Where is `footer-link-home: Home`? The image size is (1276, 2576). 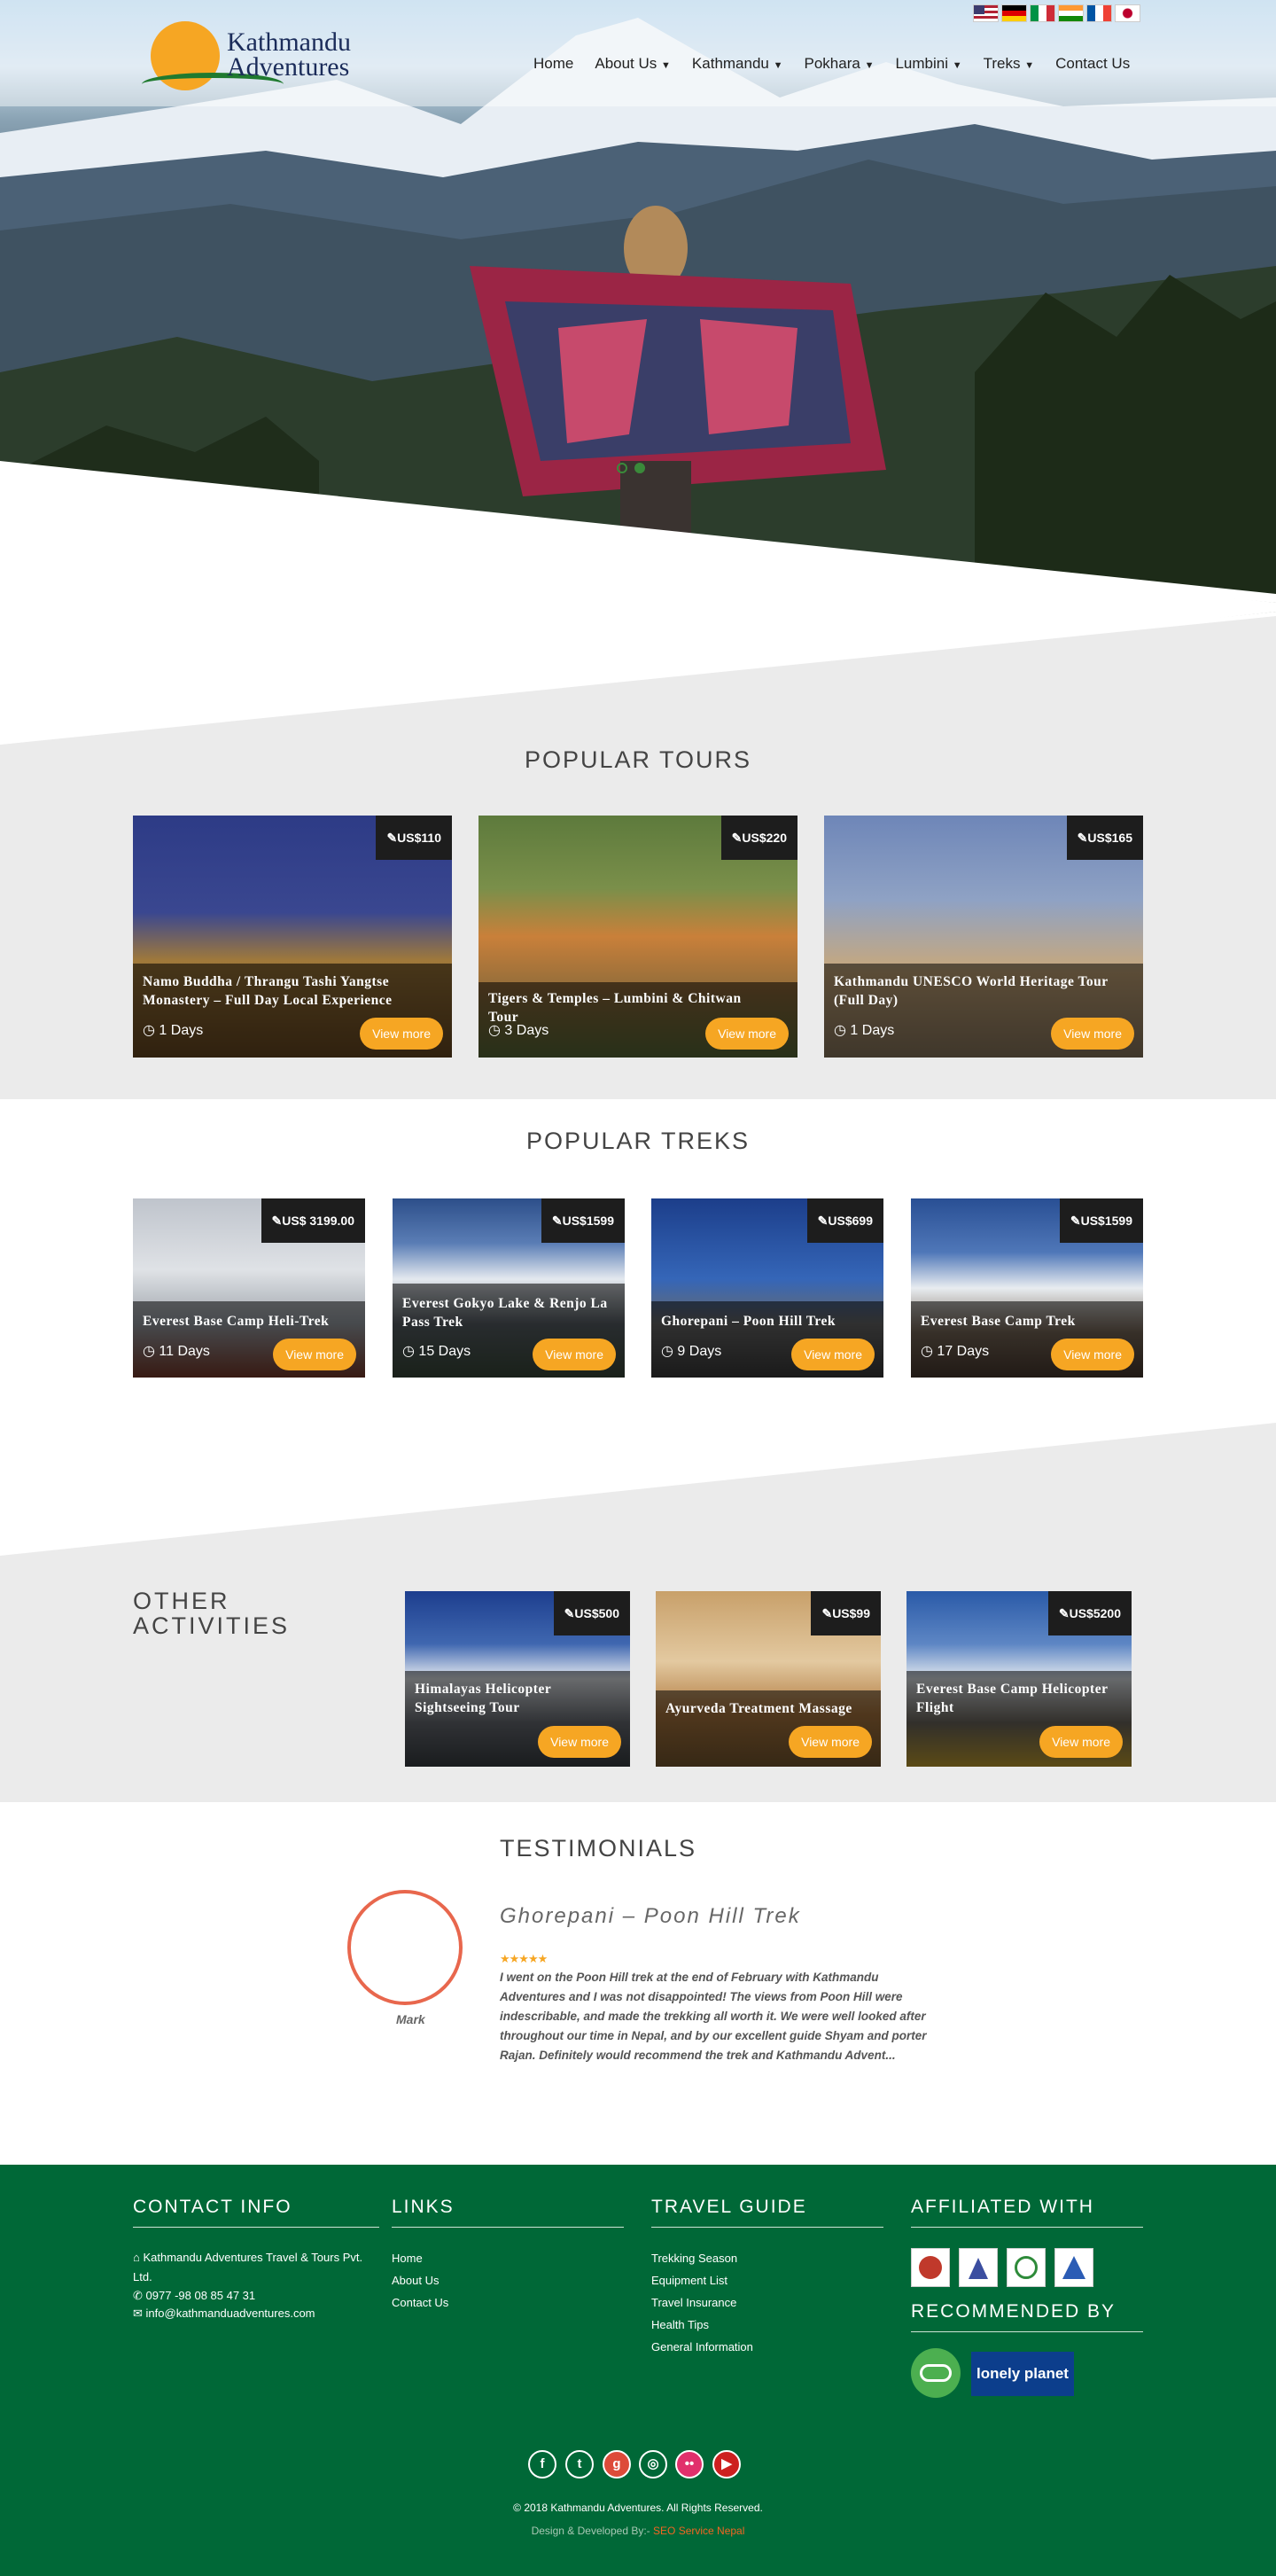 footer-link-home: Home is located at coordinates (407, 2258).